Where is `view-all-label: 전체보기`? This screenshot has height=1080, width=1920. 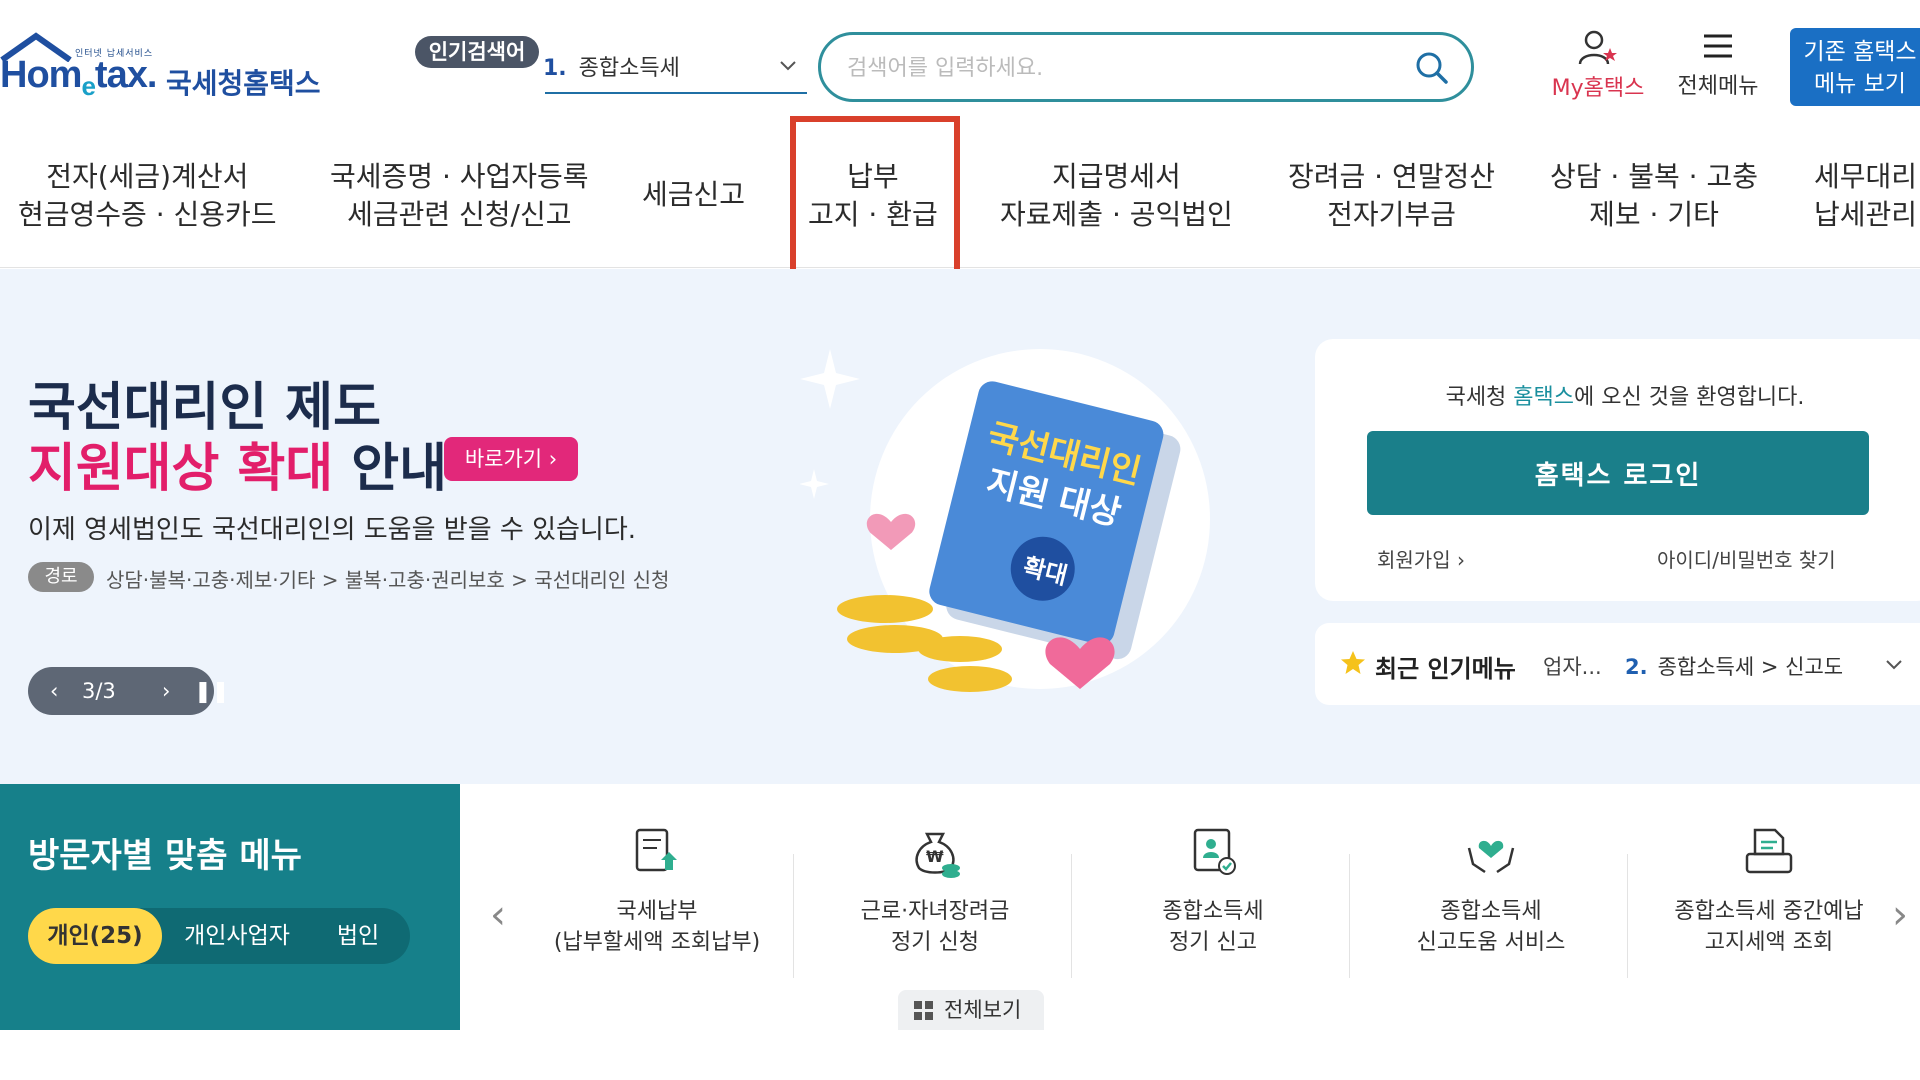 view-all-label: 전체보기 is located at coordinates (983, 1010).